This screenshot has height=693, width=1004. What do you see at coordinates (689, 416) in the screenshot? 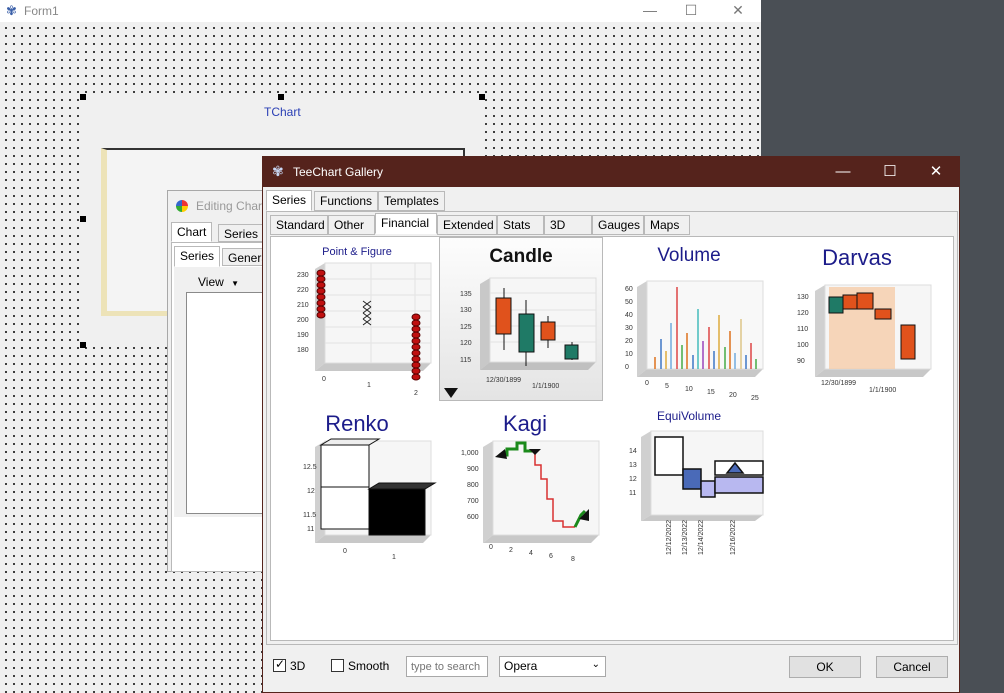
I see `gallery-item-title: EquiVolume` at bounding box center [689, 416].